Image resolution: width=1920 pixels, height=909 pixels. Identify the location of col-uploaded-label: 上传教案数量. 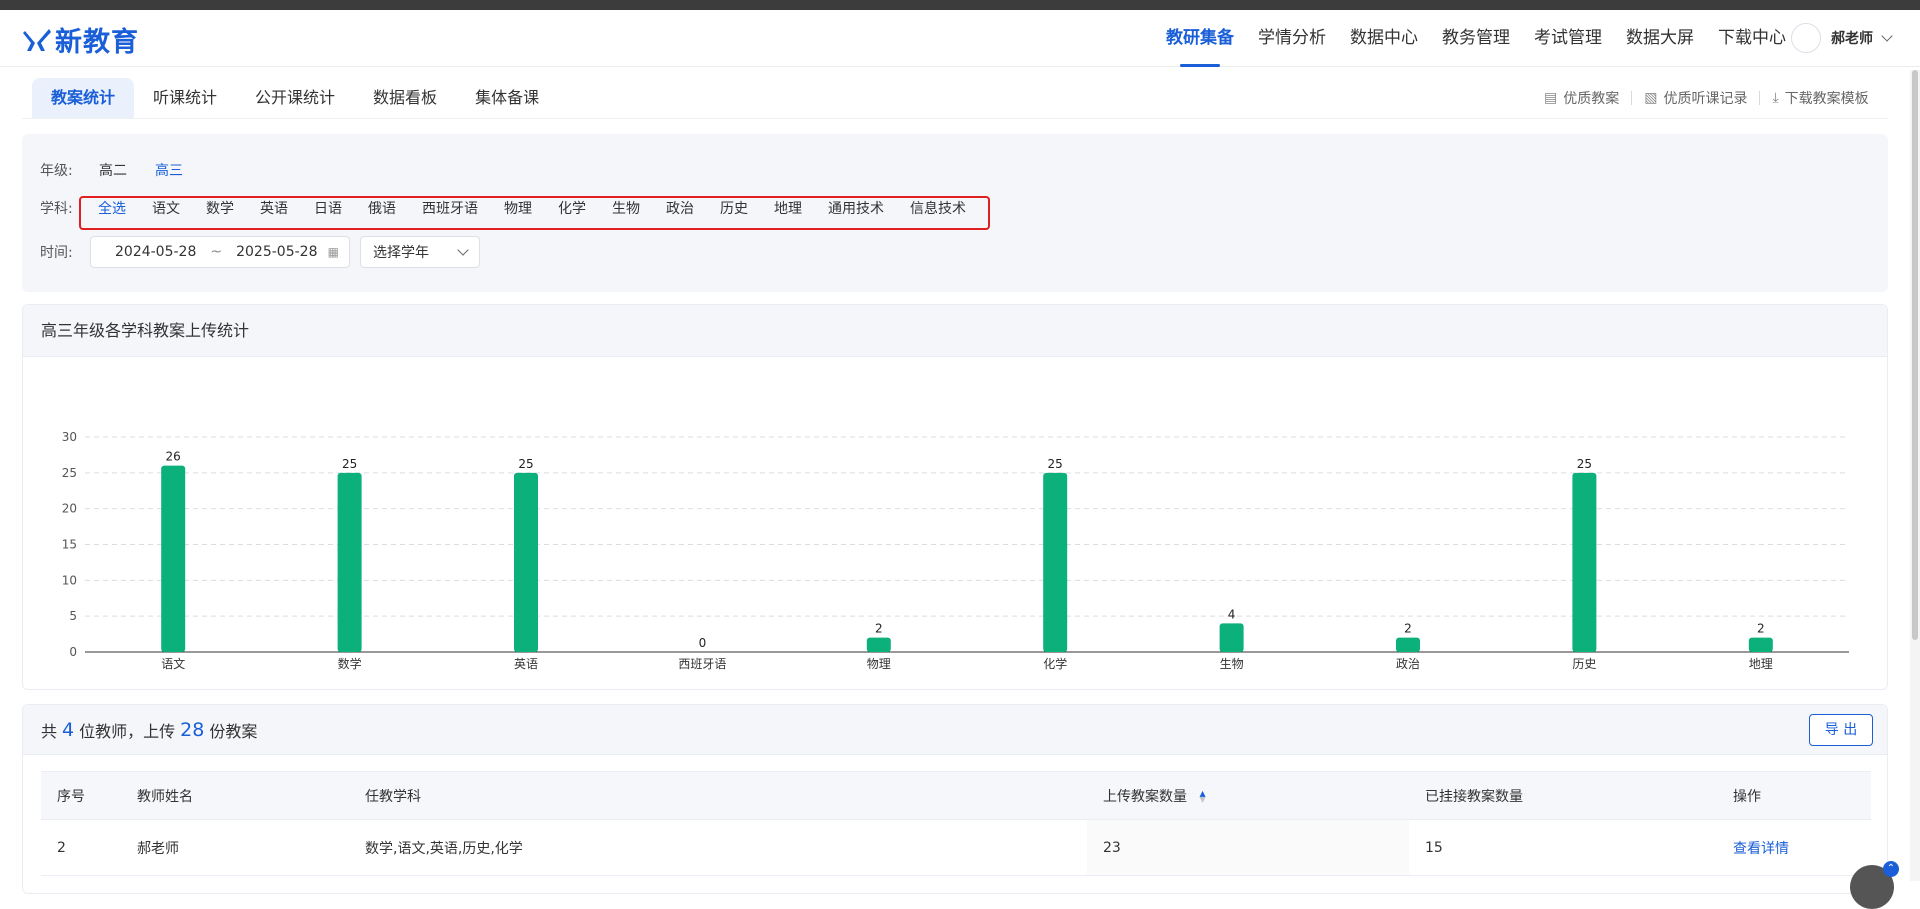
(1145, 796).